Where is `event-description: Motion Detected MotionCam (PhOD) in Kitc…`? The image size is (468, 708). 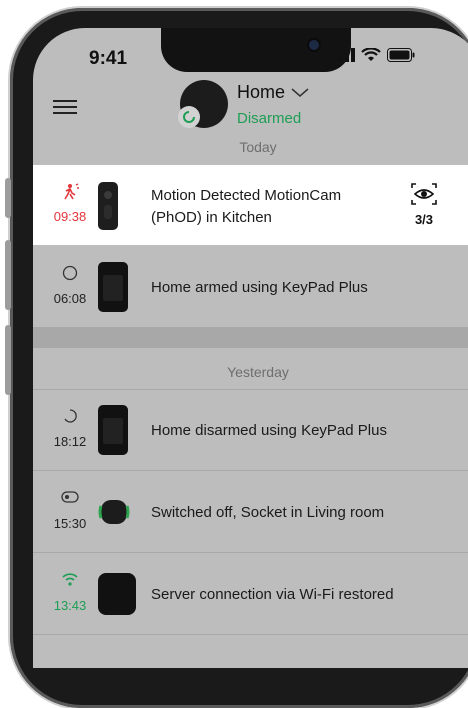
event-description: Motion Detected MotionCam (PhOD) in Kitc… is located at coordinates (246, 207).